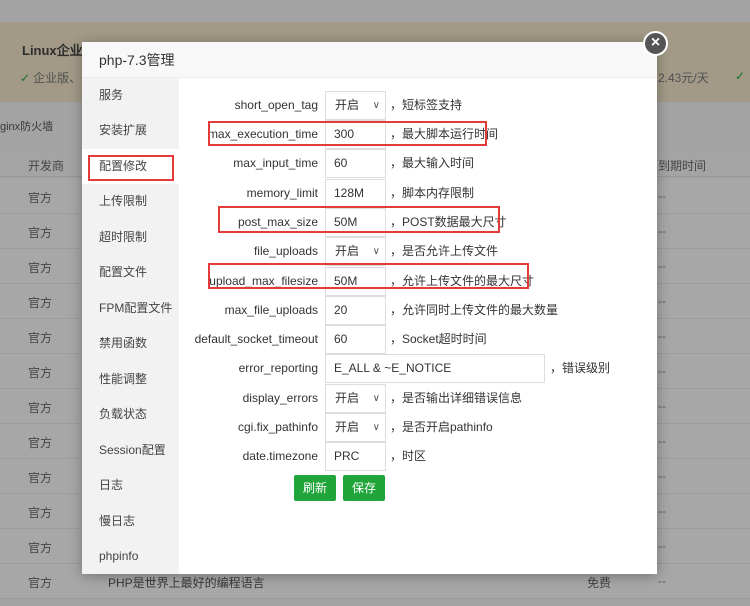 This screenshot has height=606, width=750. I want to click on sidebar-item-14: phpinfo, so click(130, 556).